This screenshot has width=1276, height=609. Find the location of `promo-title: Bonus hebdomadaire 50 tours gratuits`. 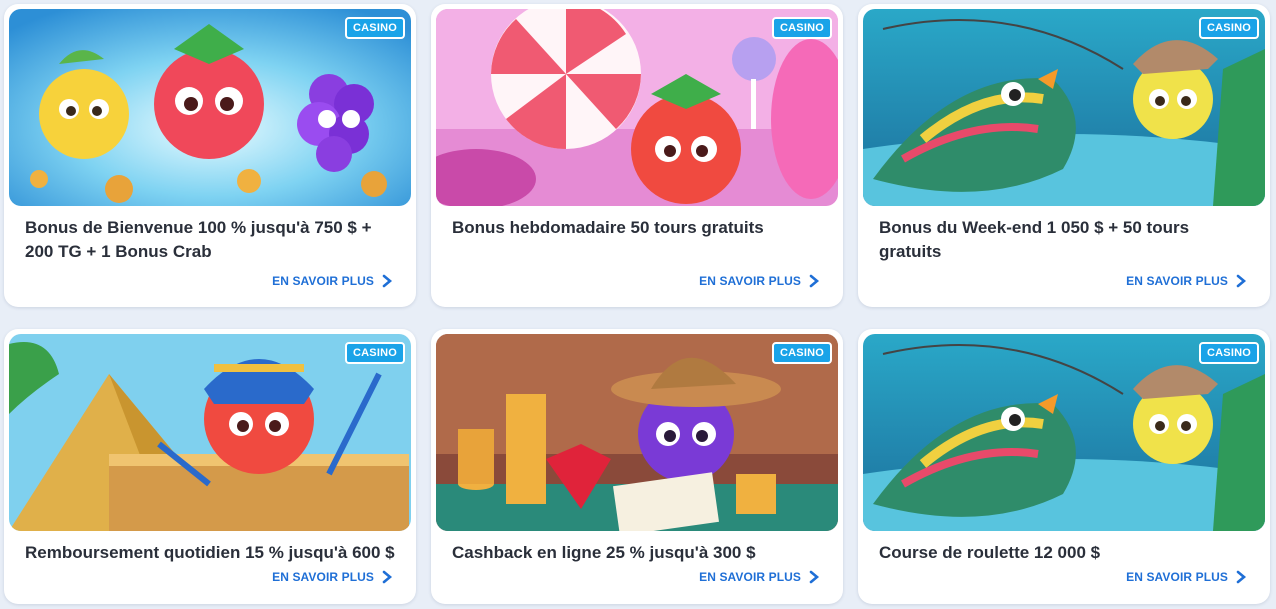

promo-title: Bonus hebdomadaire 50 tours gratuits is located at coordinates (608, 227).